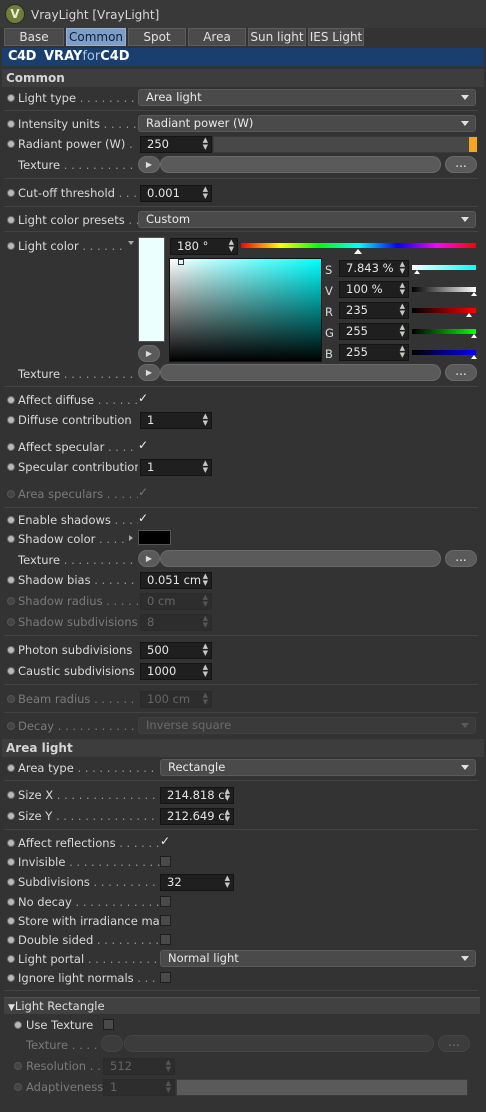 This screenshot has height=1112, width=486. What do you see at coordinates (151, 289) in the screenshot?
I see `light-color-swatch` at bounding box center [151, 289].